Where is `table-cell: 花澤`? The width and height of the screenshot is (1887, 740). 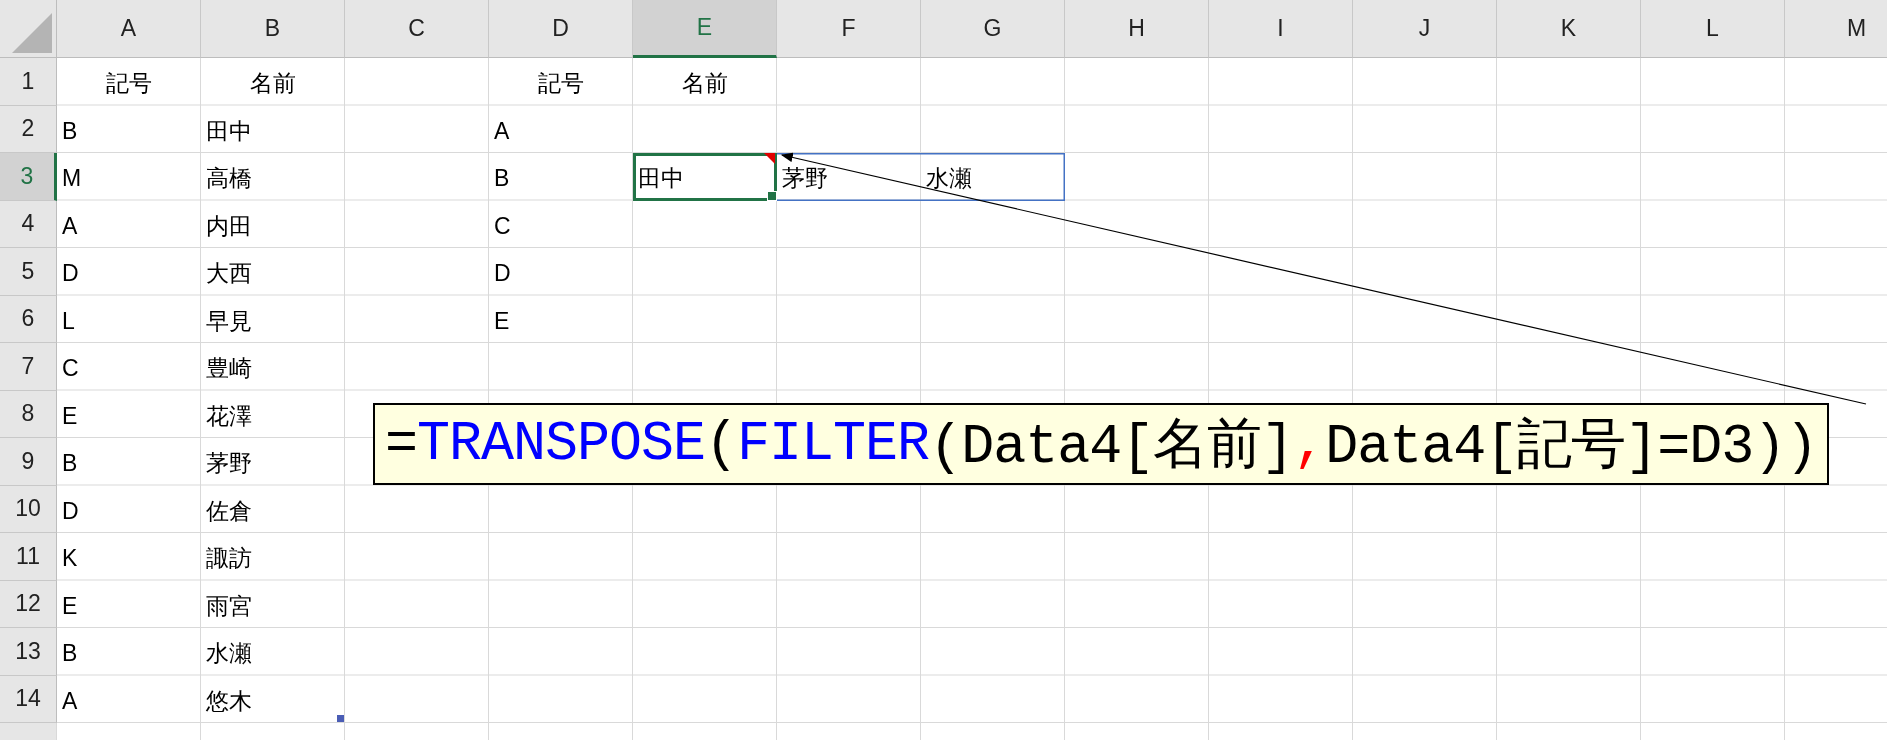 table-cell: 花澤 is located at coordinates (273, 414).